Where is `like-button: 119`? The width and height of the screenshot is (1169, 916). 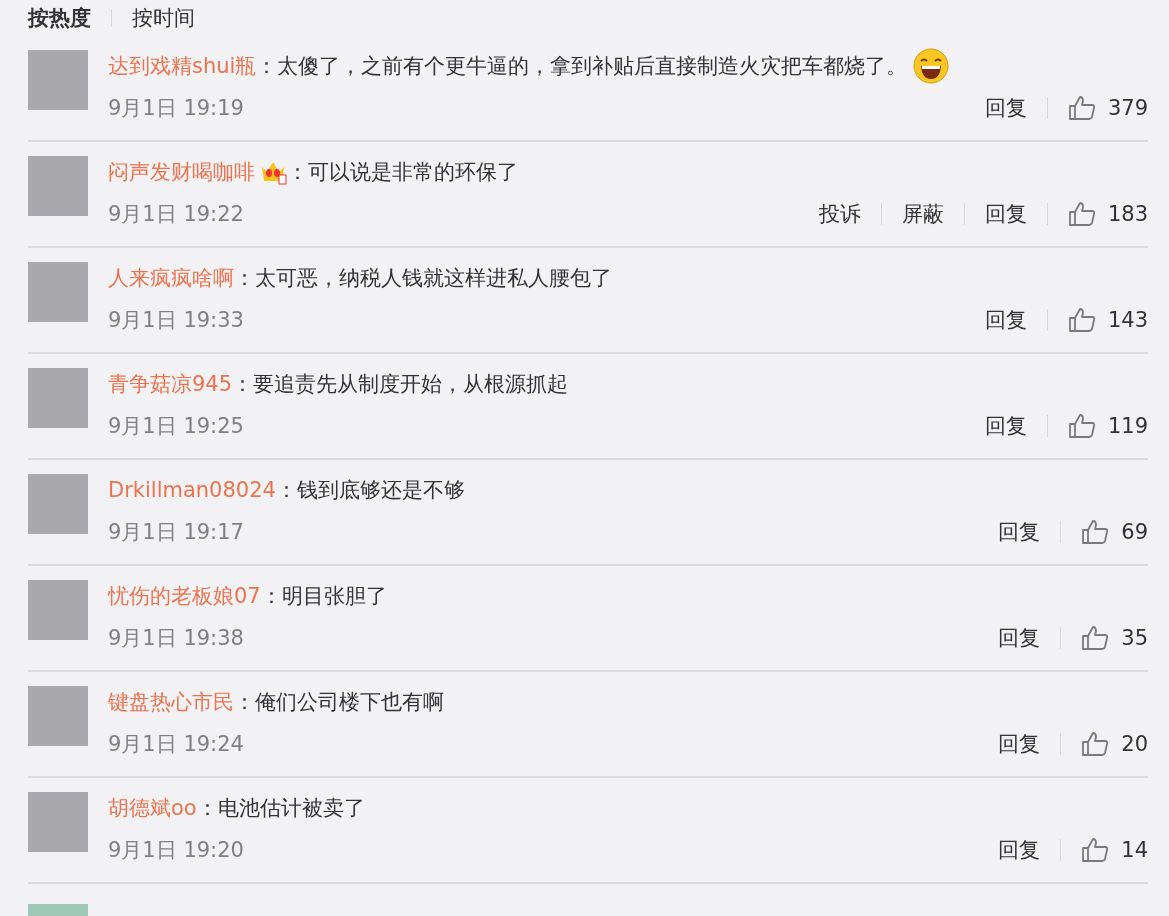
like-button: 119 is located at coordinates (1107, 426).